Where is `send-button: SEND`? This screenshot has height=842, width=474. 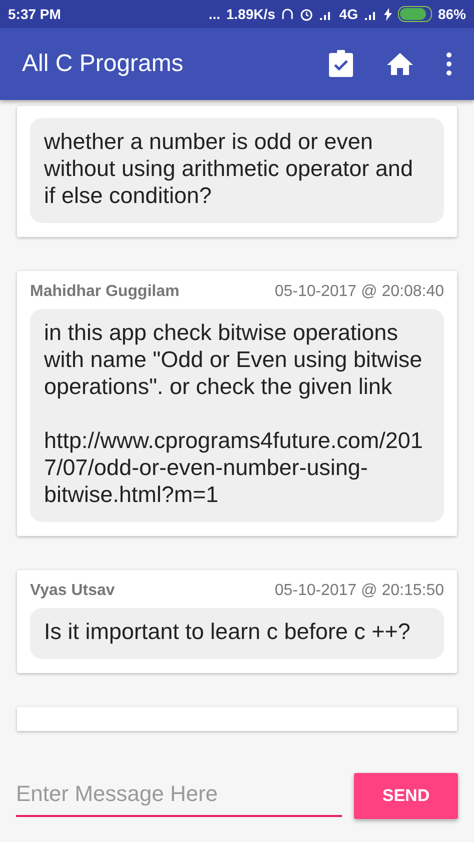 send-button: SEND is located at coordinates (406, 796).